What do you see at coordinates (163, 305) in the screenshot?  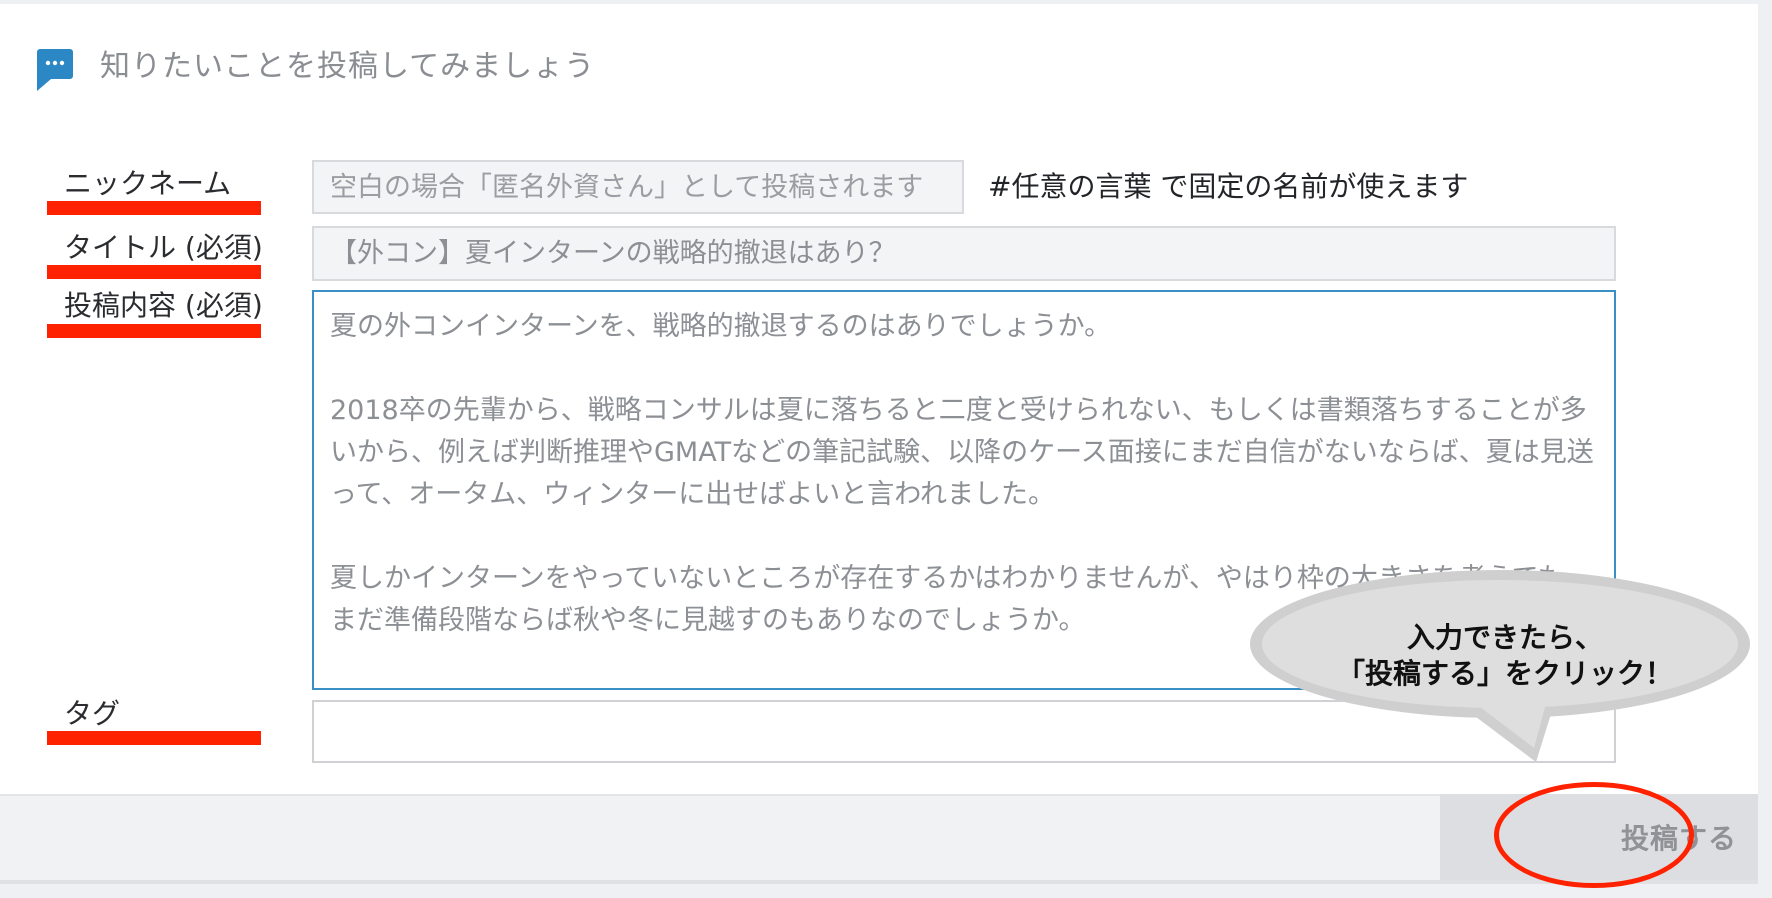 I see `body-label: 投稿内容 (必須)` at bounding box center [163, 305].